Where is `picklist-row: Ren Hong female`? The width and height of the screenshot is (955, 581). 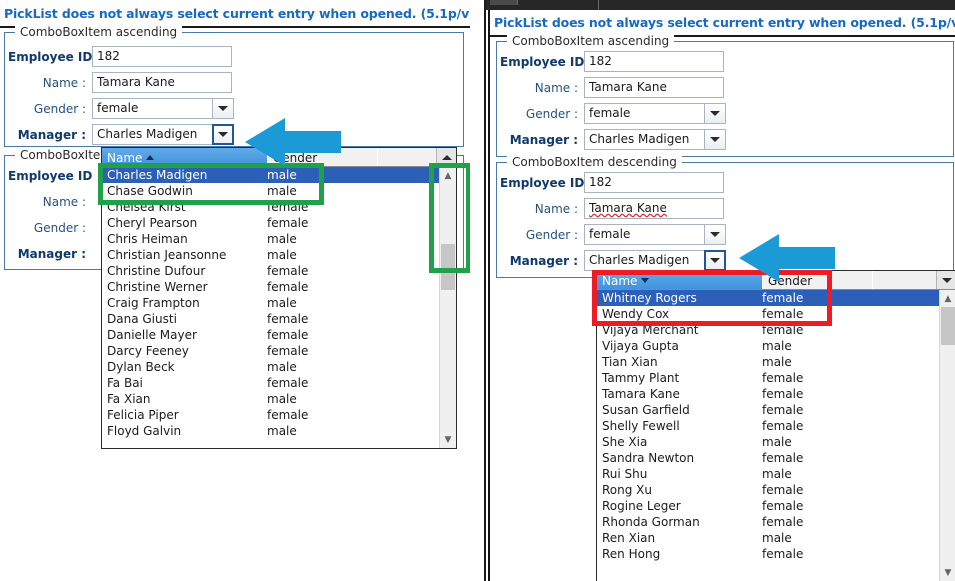 picklist-row: Ren Hong female is located at coordinates (768, 554).